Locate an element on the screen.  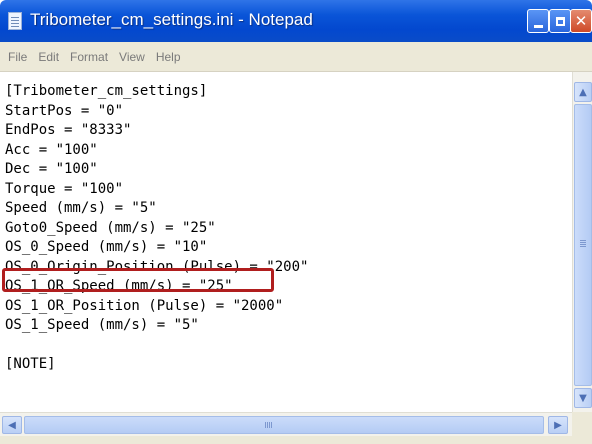
title-bar: Tribometer_cm_settings.ini - Notepad ✕ is located at coordinates (296, 21).